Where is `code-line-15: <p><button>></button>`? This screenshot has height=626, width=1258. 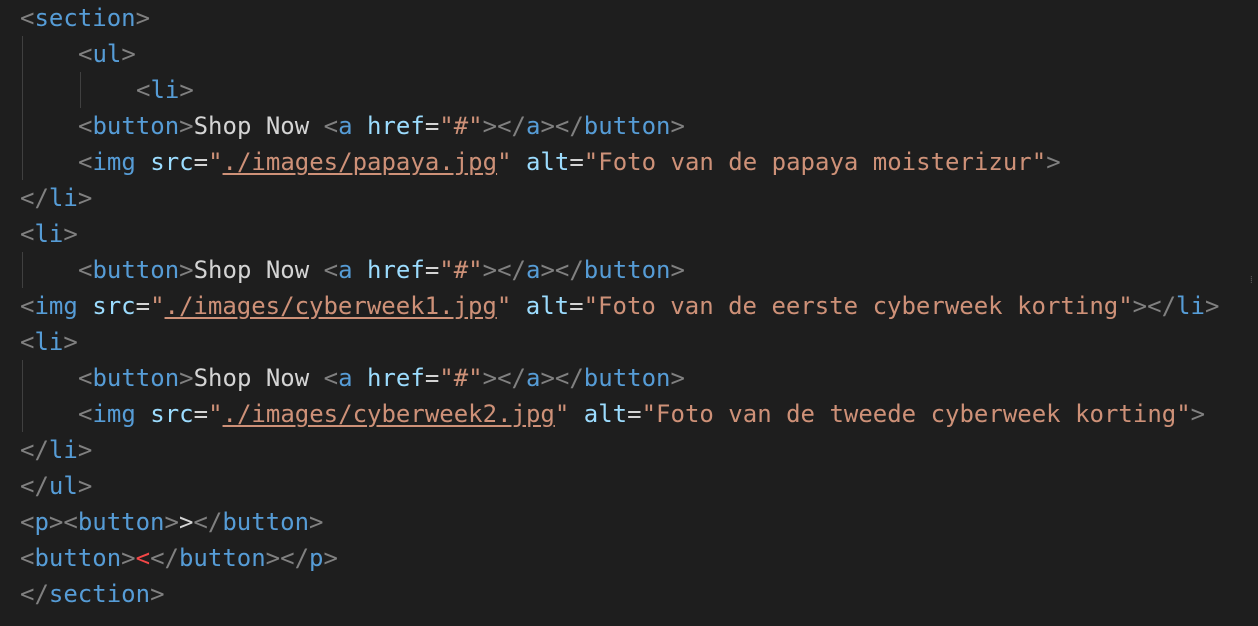 code-line-15: <p><button>></button> is located at coordinates (629, 522).